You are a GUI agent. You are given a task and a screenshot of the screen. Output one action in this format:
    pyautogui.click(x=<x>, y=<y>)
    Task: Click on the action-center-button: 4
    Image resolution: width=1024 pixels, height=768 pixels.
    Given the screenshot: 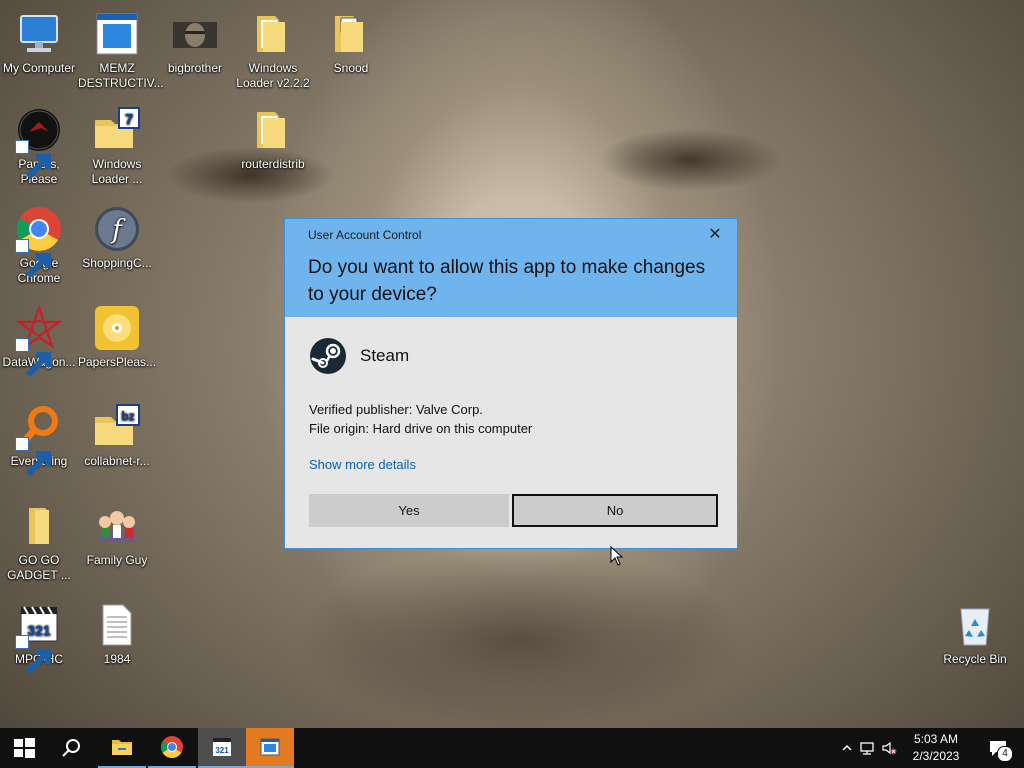 What is the action you would take?
    pyautogui.click(x=998, y=748)
    